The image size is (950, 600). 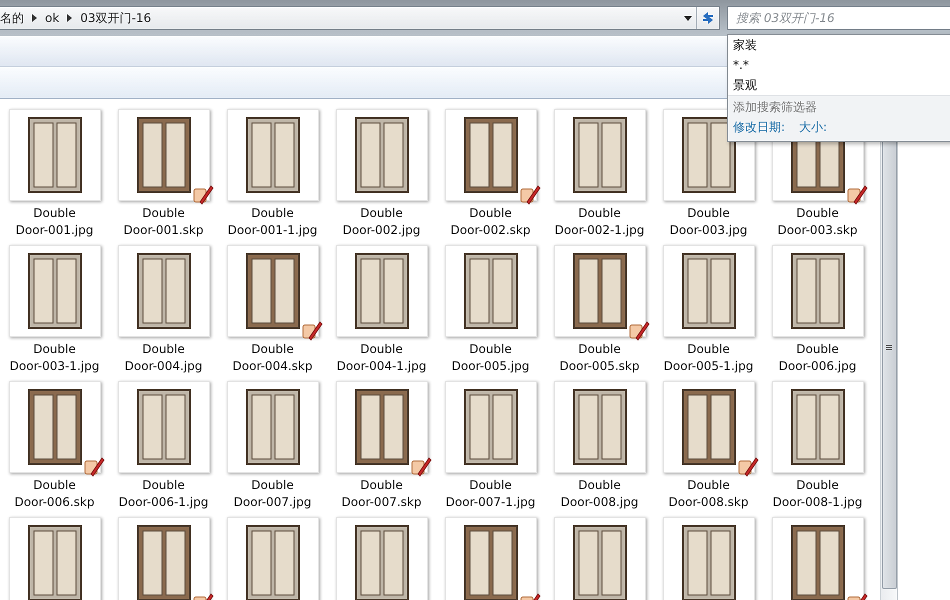 What do you see at coordinates (116, 18) in the screenshot?
I see `breadcrumb: 03双开门-16` at bounding box center [116, 18].